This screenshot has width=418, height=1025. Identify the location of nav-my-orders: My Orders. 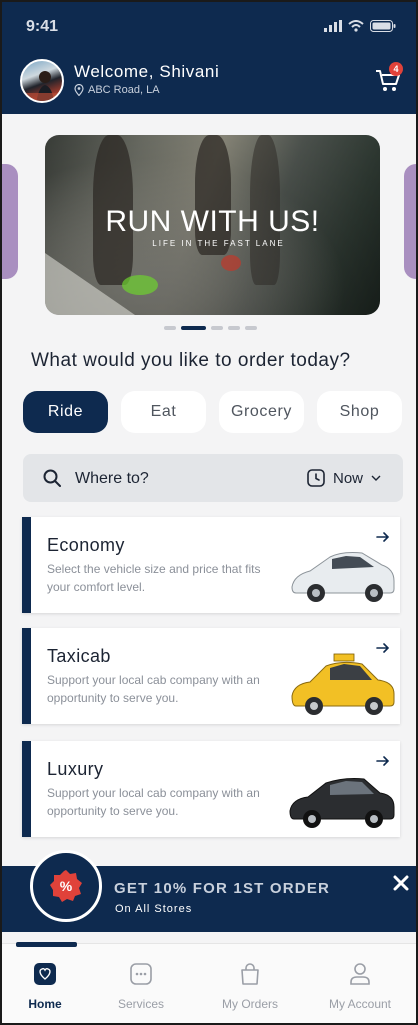
(250, 986).